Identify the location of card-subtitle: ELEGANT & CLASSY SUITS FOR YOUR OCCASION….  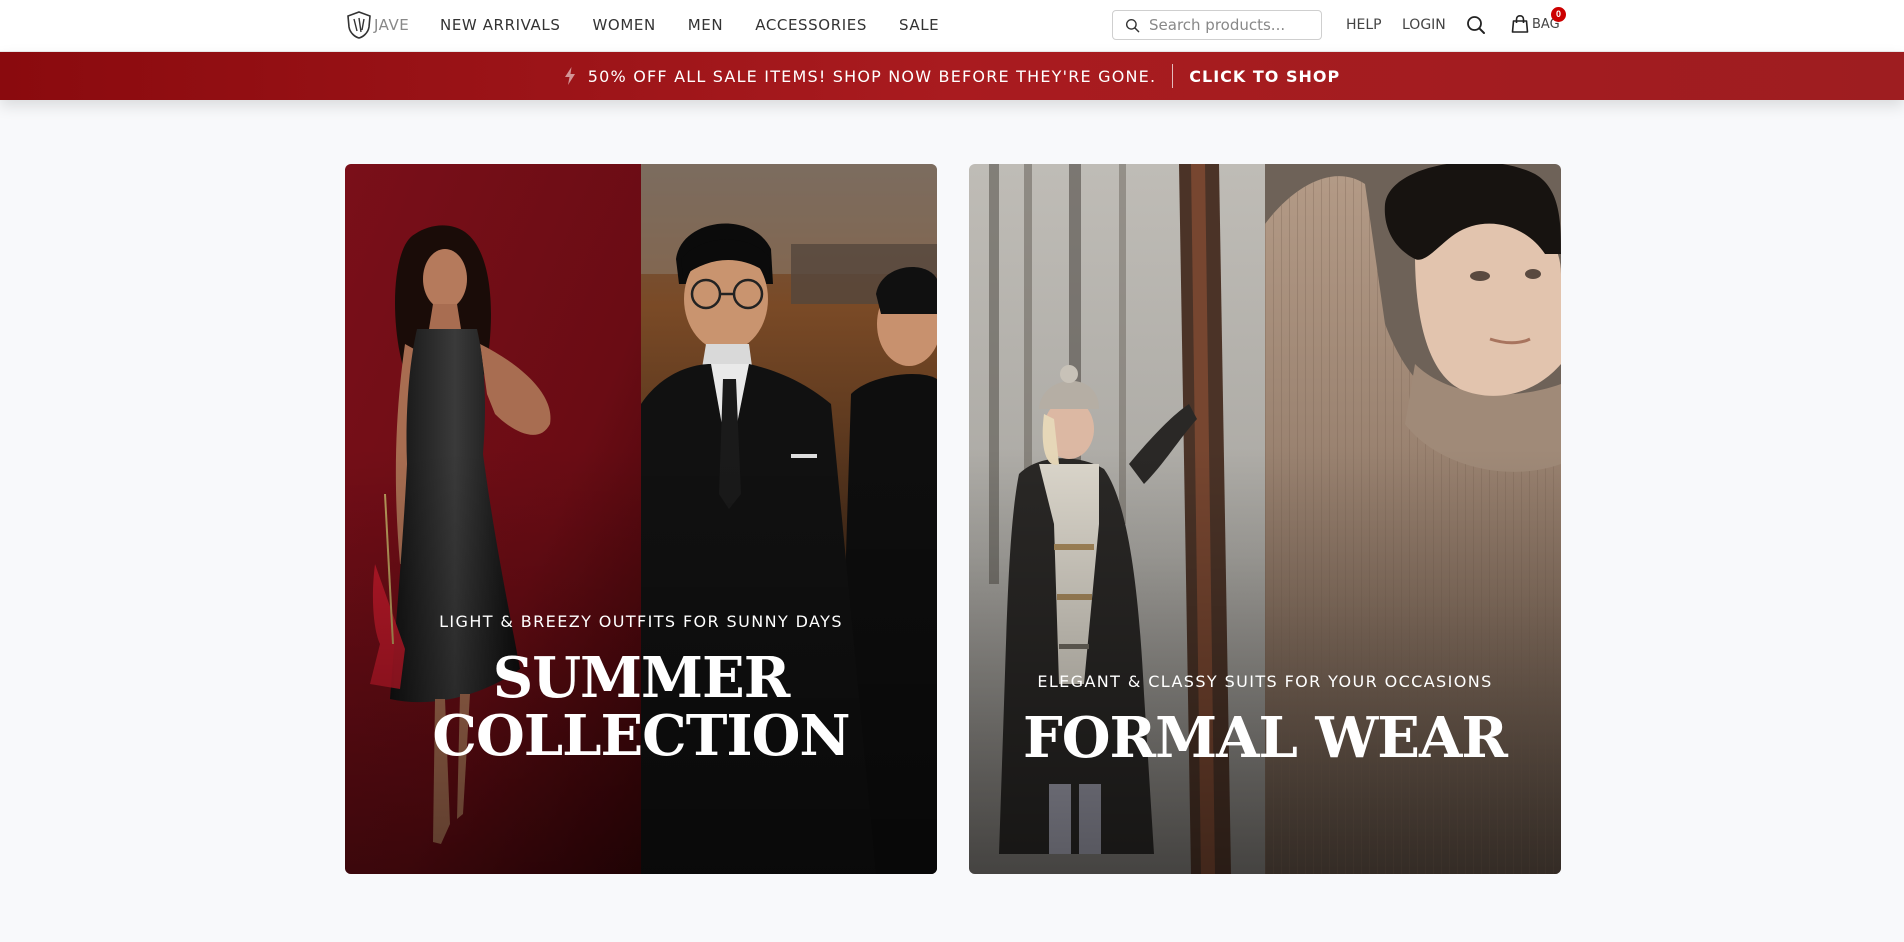
(1265, 681).